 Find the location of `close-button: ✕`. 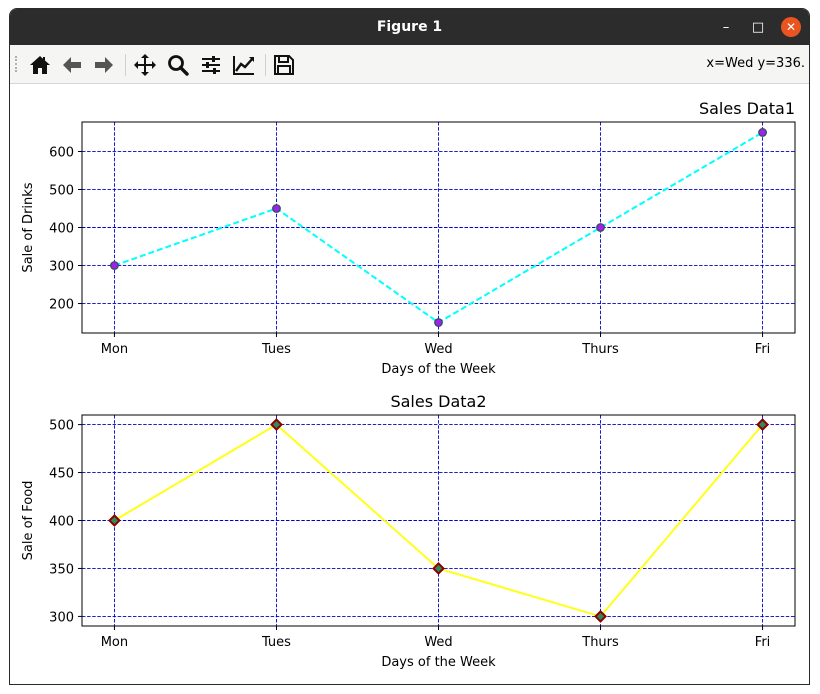

close-button: ✕ is located at coordinates (791, 27).